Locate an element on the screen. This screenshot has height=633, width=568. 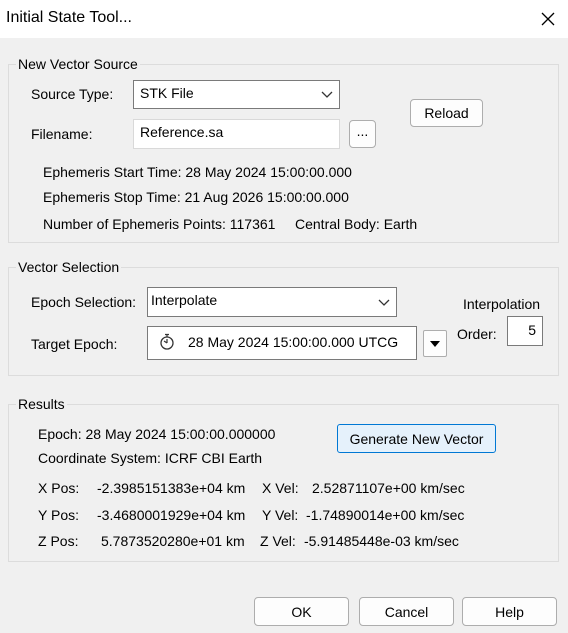
source-type-value: STK File is located at coordinates (167, 93).